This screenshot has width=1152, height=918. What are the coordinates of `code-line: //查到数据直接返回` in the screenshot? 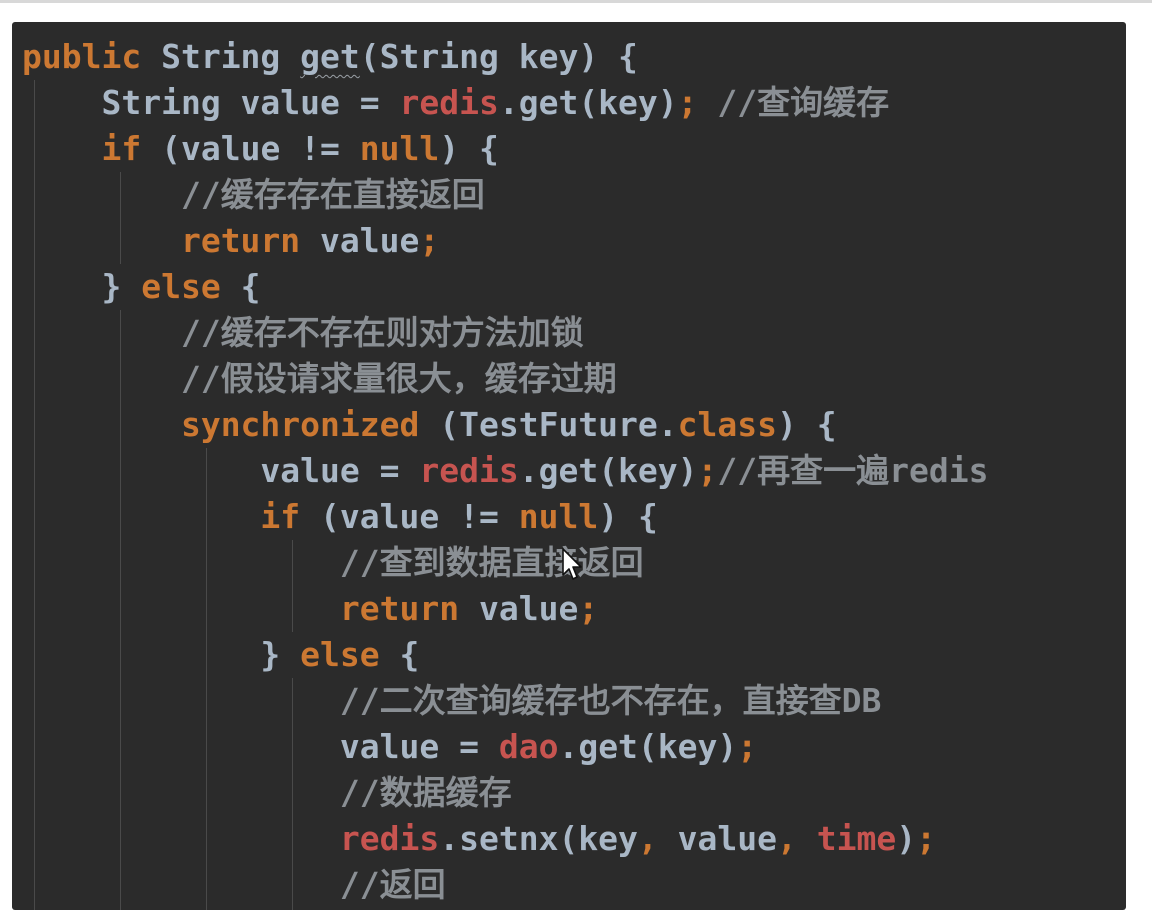 It's located at (505, 563).